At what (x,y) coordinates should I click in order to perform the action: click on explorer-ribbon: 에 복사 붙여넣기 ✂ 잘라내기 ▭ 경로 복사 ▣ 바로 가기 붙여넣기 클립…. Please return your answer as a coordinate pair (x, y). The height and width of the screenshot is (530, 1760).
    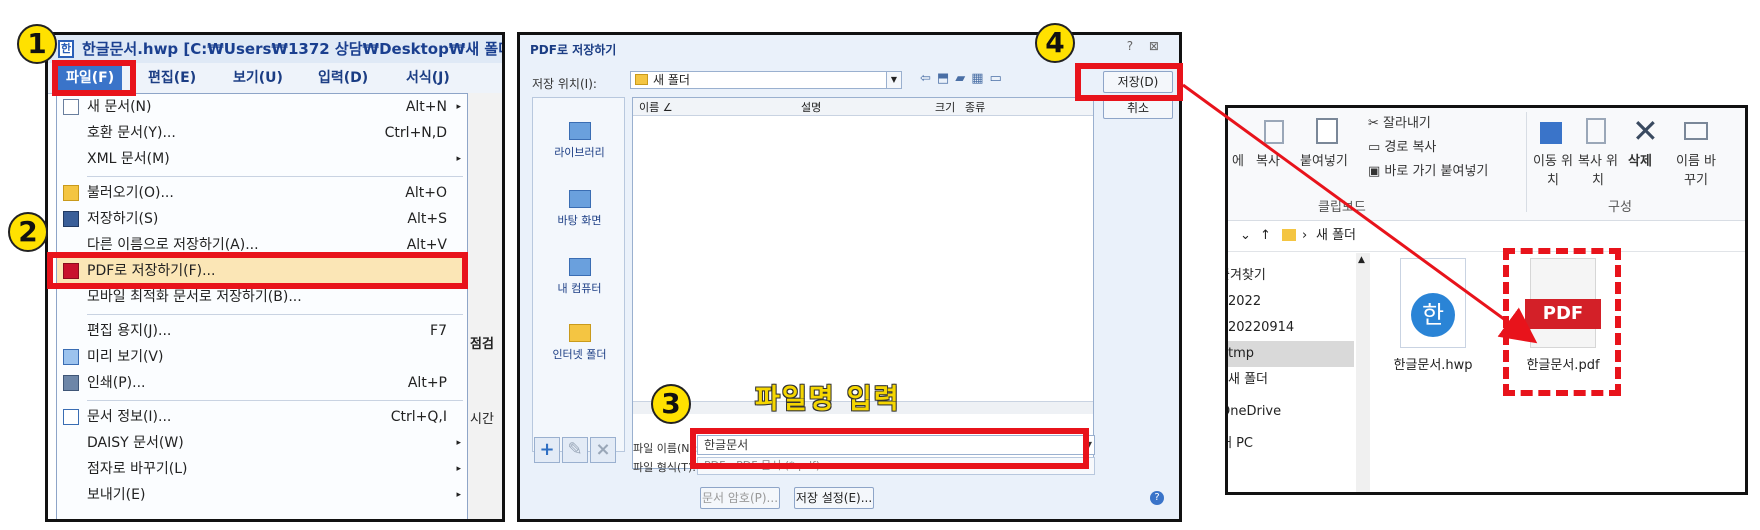
    Looking at the image, I should click on (1486, 164).